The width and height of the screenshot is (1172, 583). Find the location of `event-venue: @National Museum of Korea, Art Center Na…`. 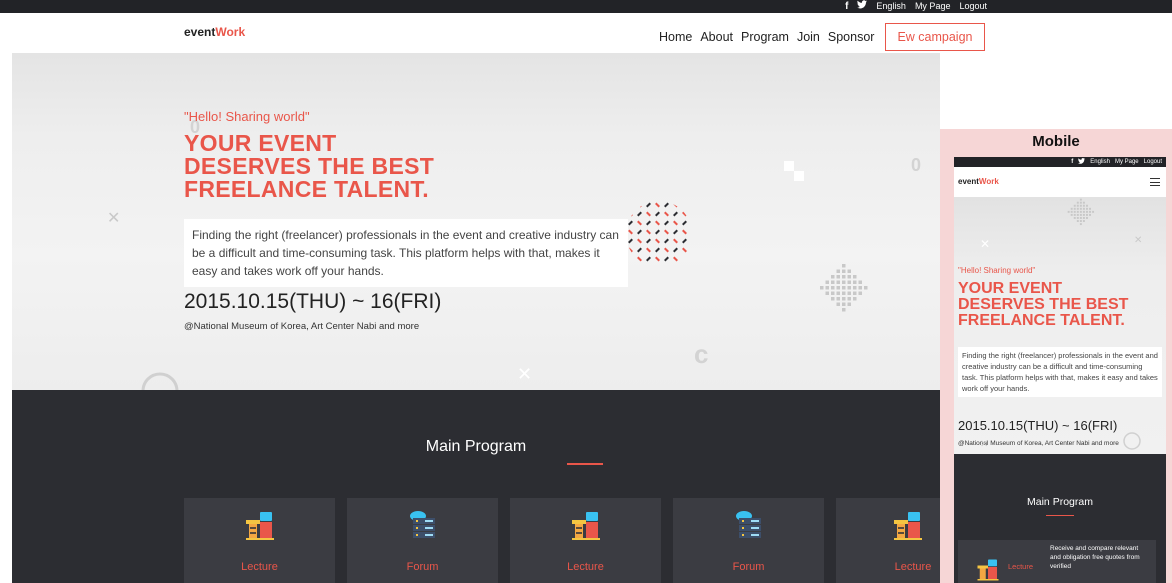

event-venue: @National Museum of Korea, Art Center Na… is located at coordinates (302, 326).